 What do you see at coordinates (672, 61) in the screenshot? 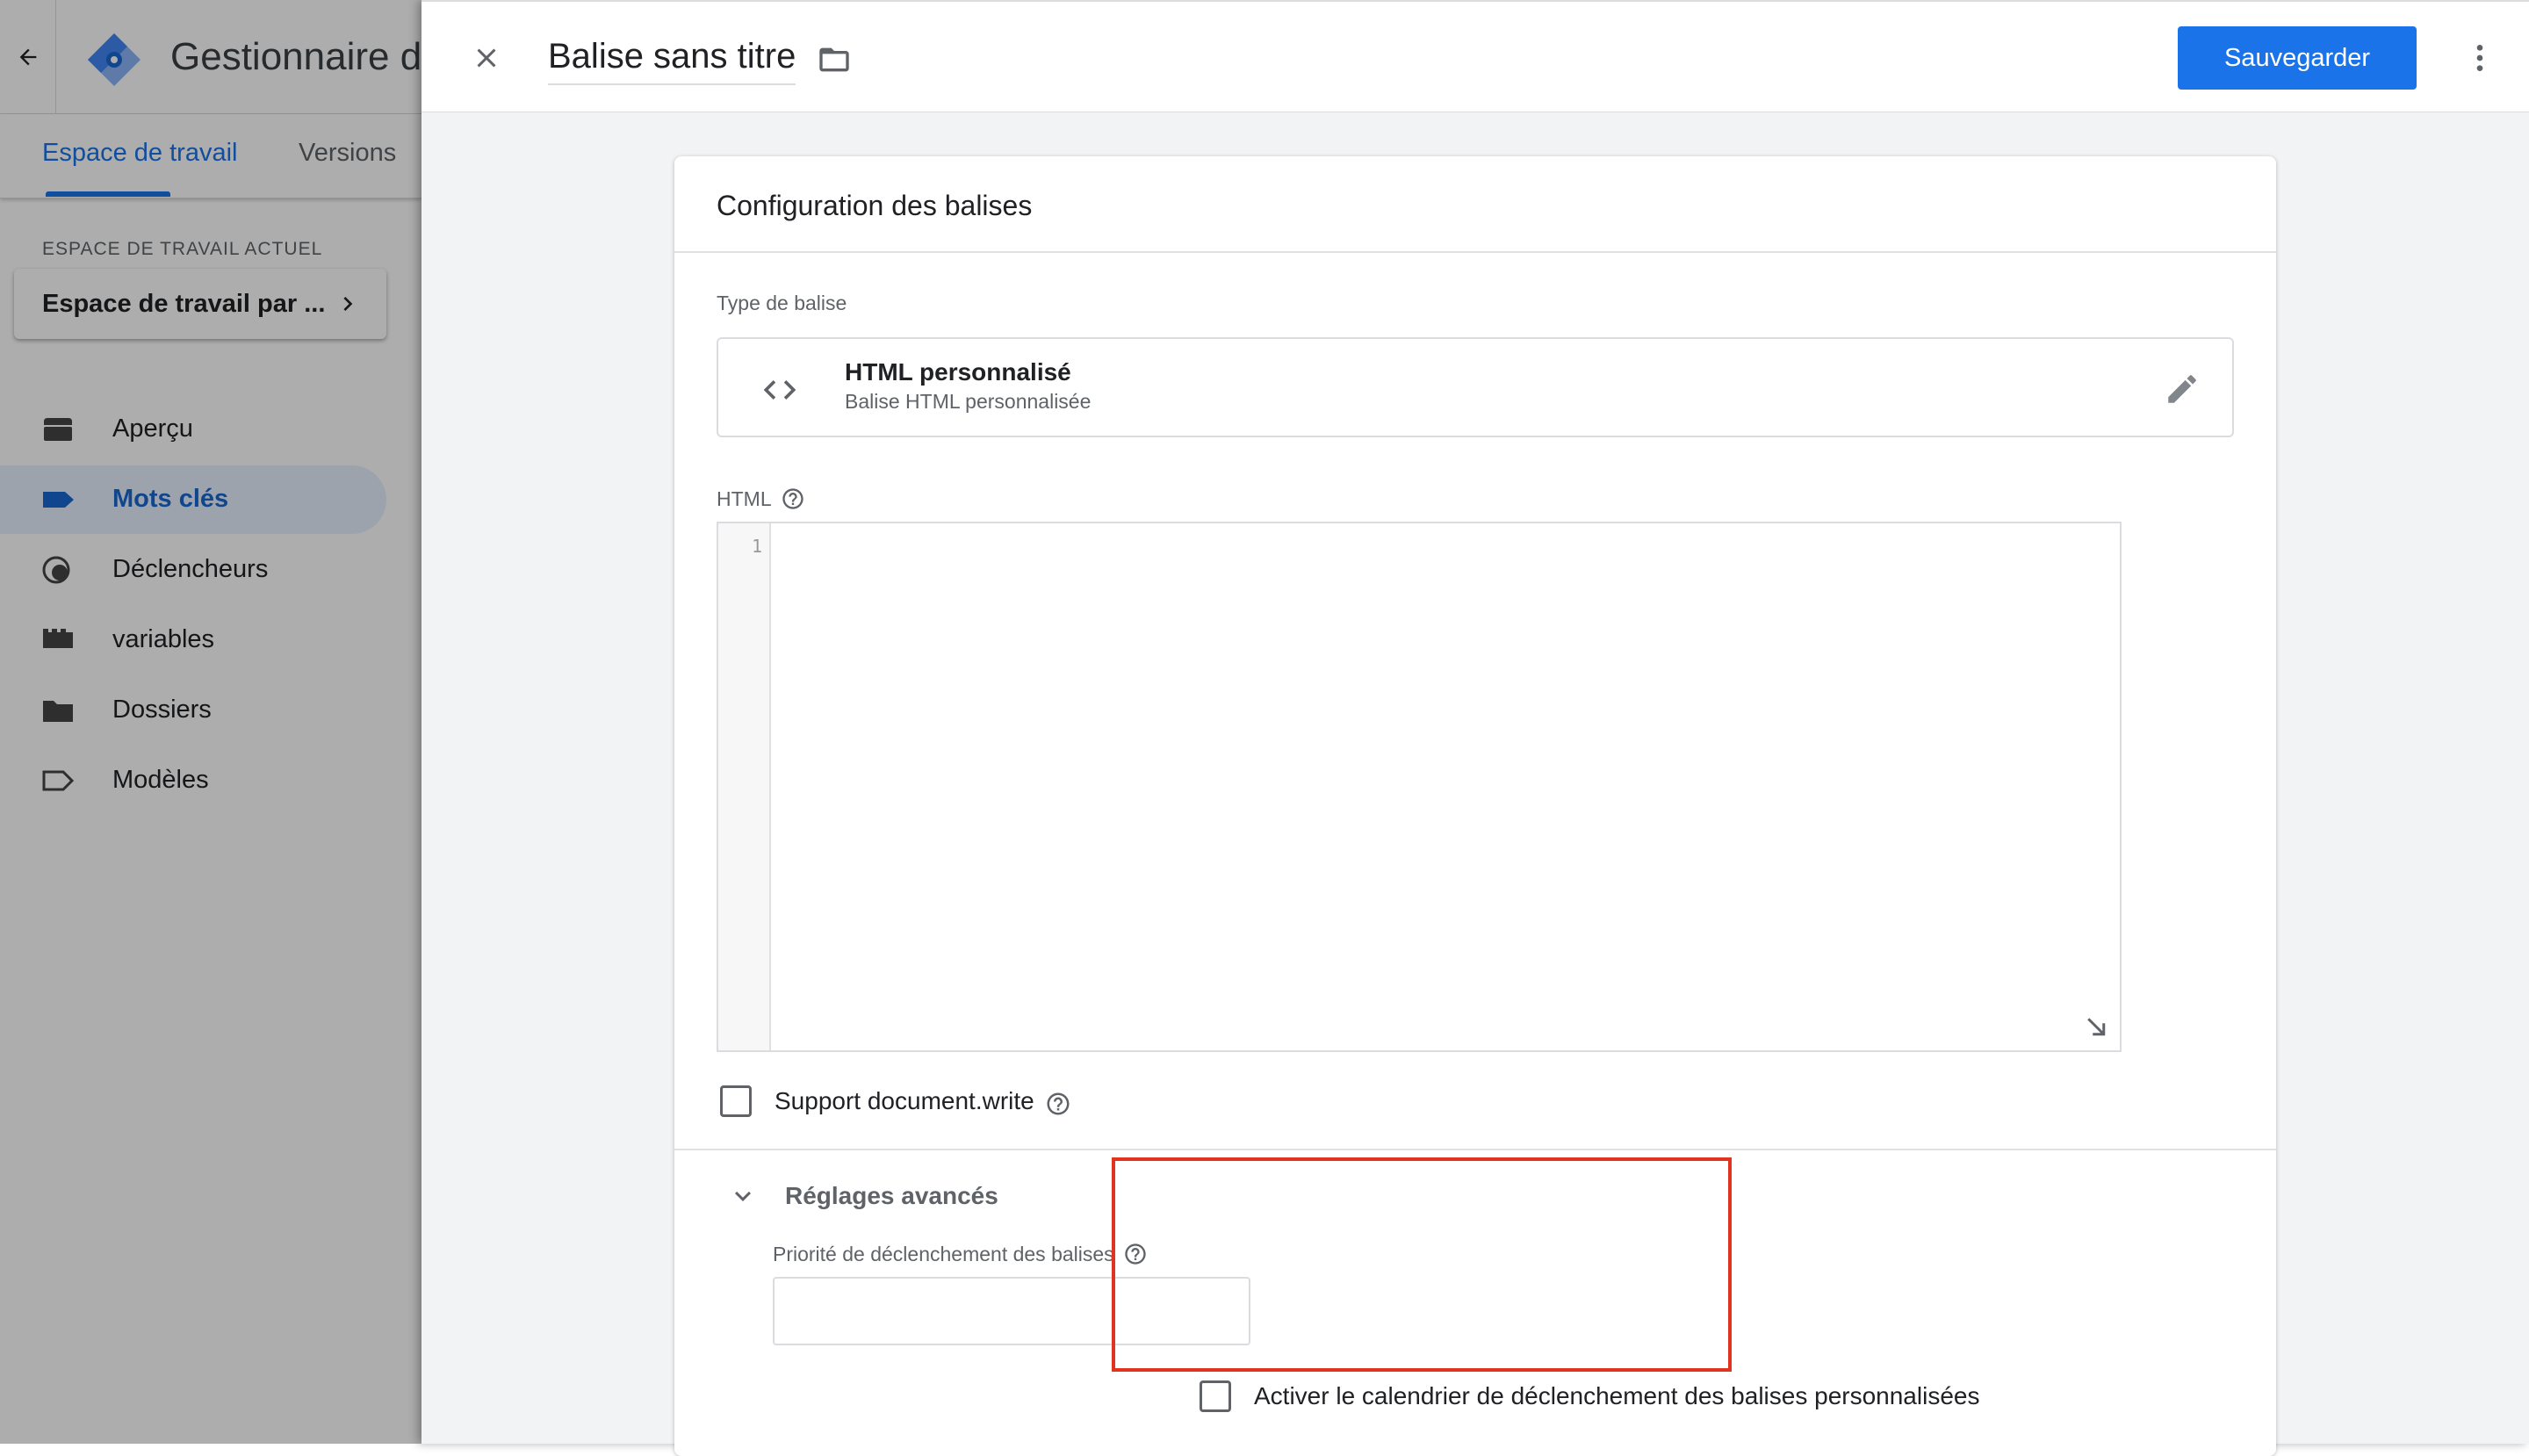
I see `tag-name-field: Balise sans titre` at bounding box center [672, 61].